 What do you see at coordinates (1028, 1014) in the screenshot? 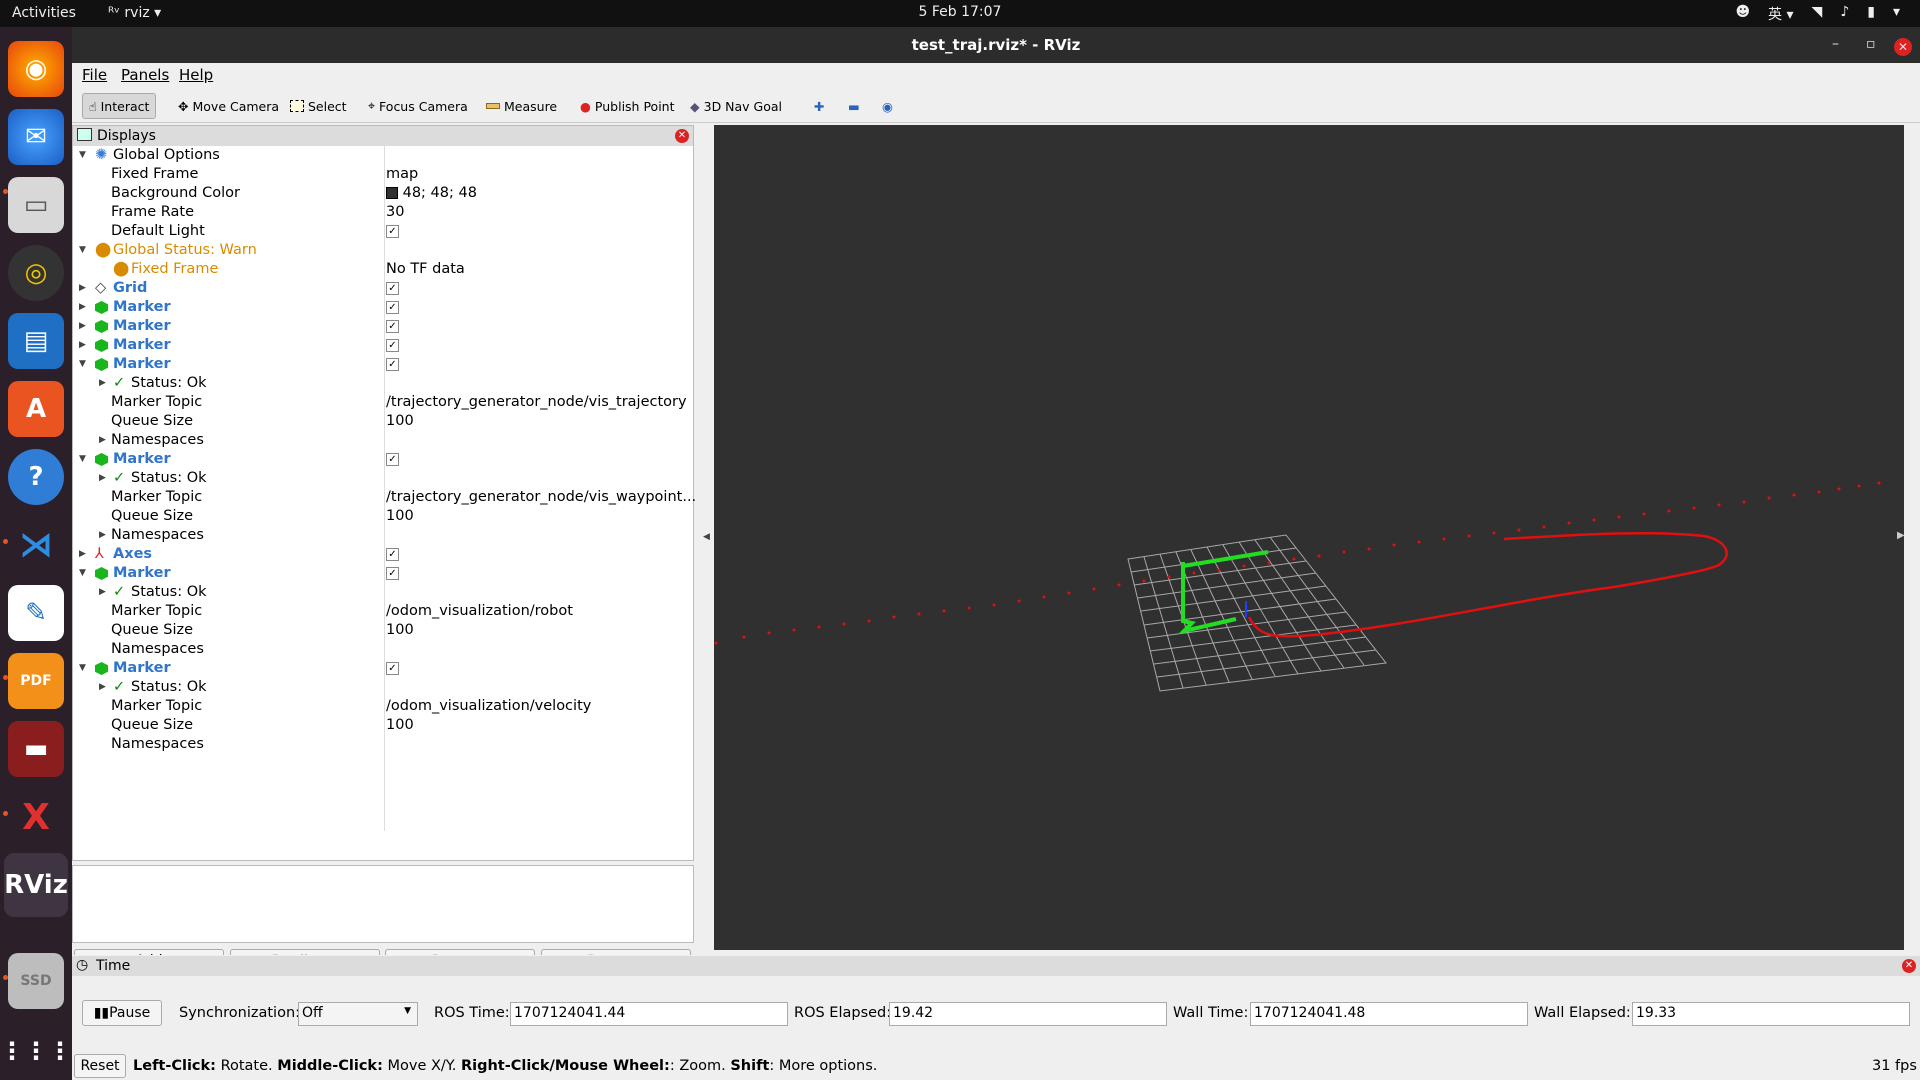
I see `ros-elapsed-field: 19.42` at bounding box center [1028, 1014].